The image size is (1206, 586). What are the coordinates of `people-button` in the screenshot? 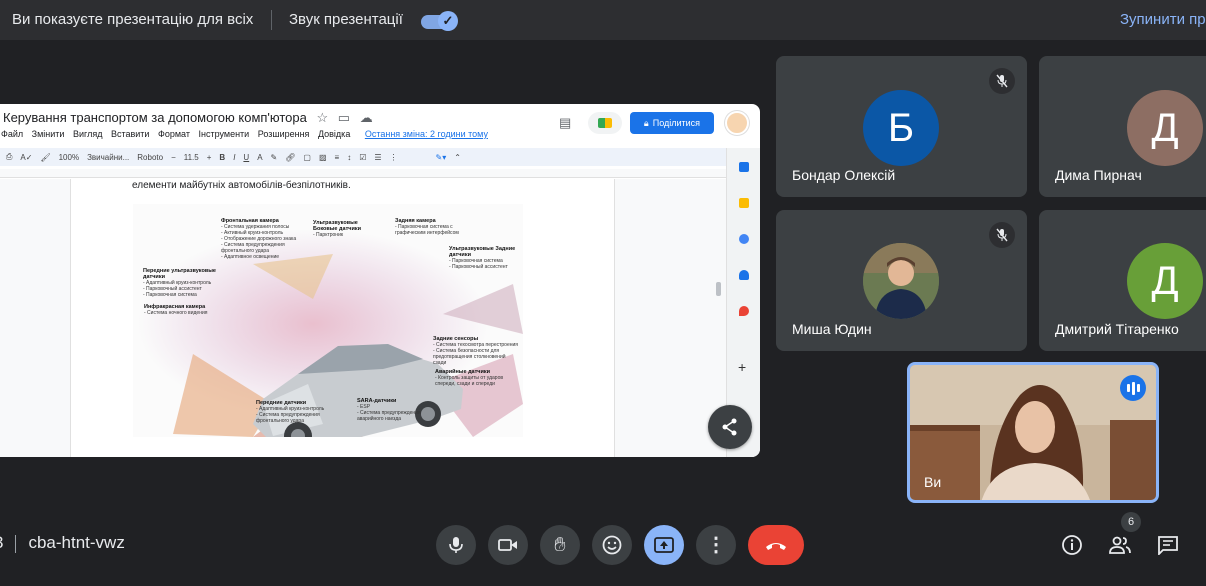 It's located at (1120, 545).